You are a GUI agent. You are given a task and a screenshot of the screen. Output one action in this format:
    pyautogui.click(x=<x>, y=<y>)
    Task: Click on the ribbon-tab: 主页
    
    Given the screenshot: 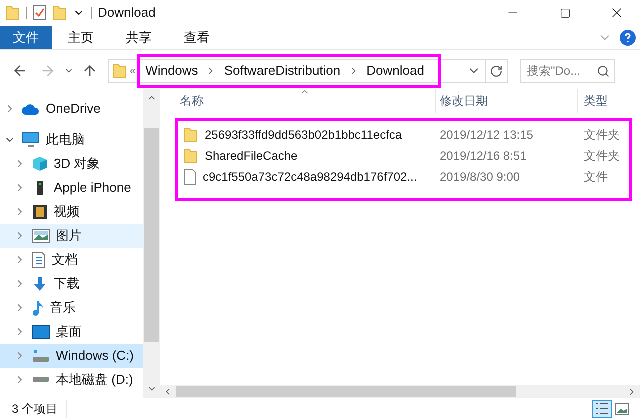 What is the action you would take?
    pyautogui.click(x=81, y=37)
    